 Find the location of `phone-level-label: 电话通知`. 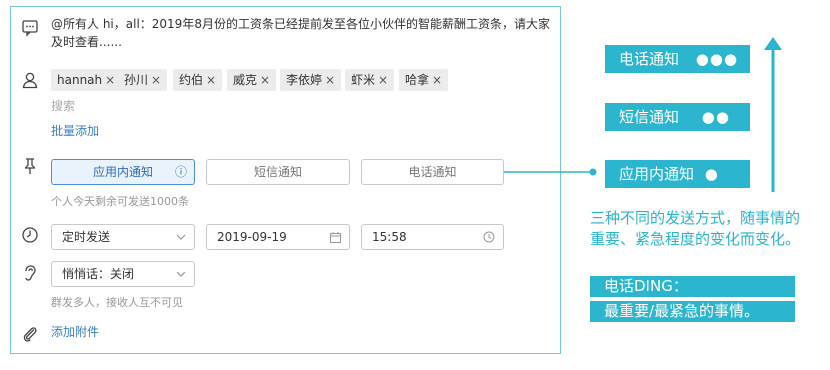

phone-level-label: 电话通知 is located at coordinates (649, 59).